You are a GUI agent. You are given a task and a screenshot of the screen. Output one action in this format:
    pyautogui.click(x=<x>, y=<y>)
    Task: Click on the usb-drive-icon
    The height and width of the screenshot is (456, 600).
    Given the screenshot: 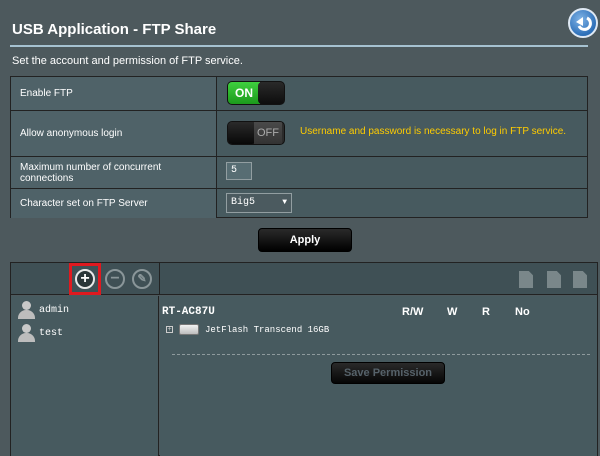 What is the action you would take?
    pyautogui.click(x=189, y=329)
    